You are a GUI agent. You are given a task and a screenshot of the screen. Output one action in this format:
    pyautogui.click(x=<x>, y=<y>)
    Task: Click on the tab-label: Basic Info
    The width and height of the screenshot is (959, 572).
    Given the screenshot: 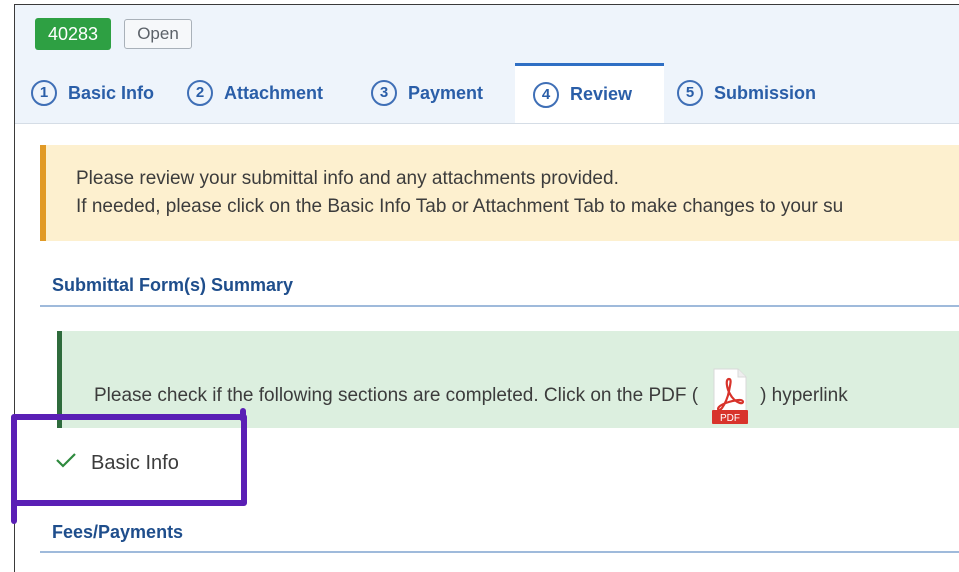 What is the action you would take?
    pyautogui.click(x=111, y=92)
    